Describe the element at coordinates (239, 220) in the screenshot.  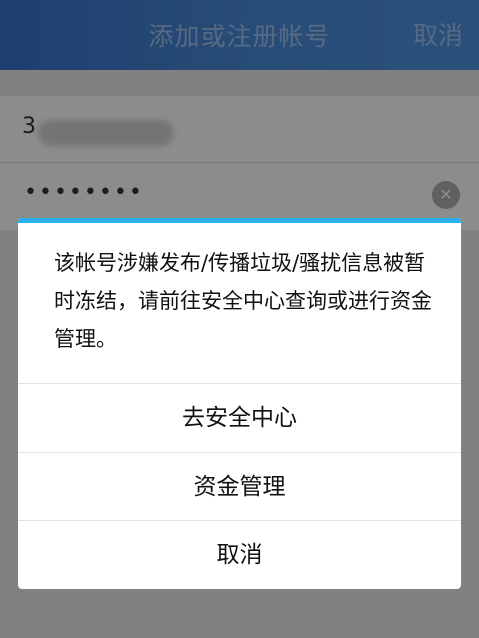
I see `dialog-accent-bar` at that location.